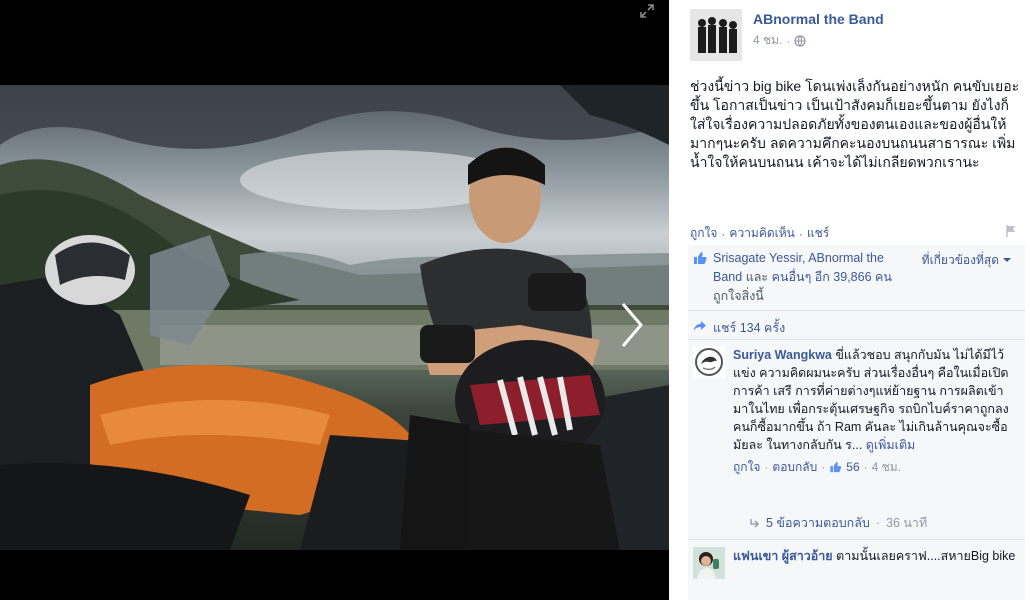  I want to click on comment-meta: ถูกใจ · ตอบกลับ · 56 · 4 ชม., so click(875, 467).